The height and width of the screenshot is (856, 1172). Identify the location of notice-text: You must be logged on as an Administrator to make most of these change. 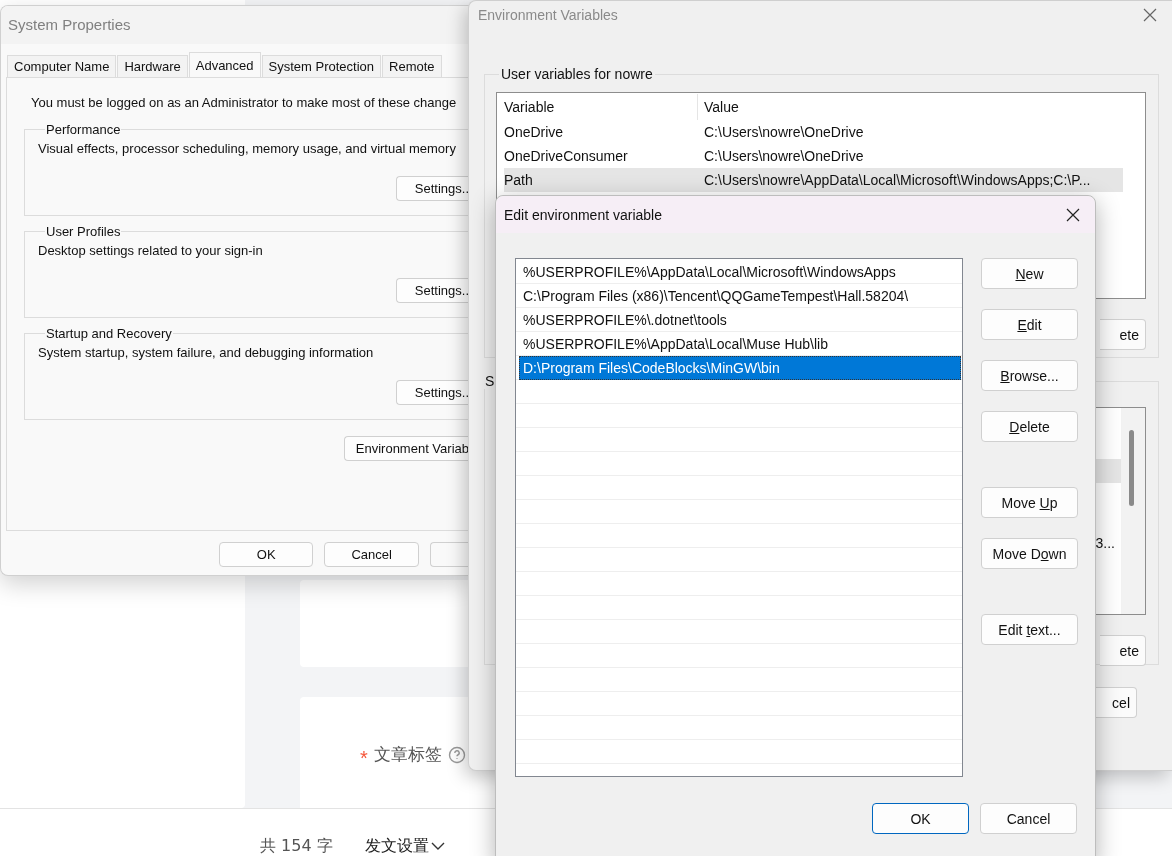
(244, 102).